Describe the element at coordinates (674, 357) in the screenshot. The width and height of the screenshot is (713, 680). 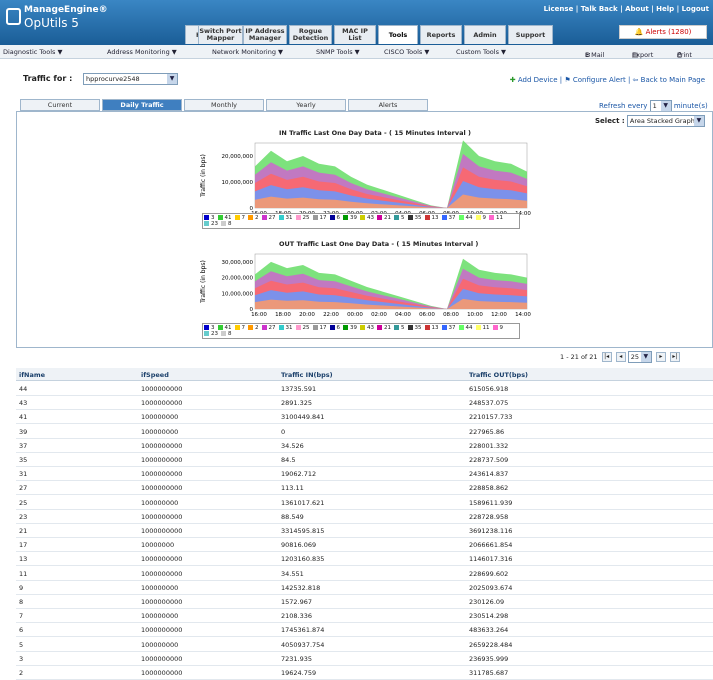
I see `last-page-icon: ▸|` at that location.